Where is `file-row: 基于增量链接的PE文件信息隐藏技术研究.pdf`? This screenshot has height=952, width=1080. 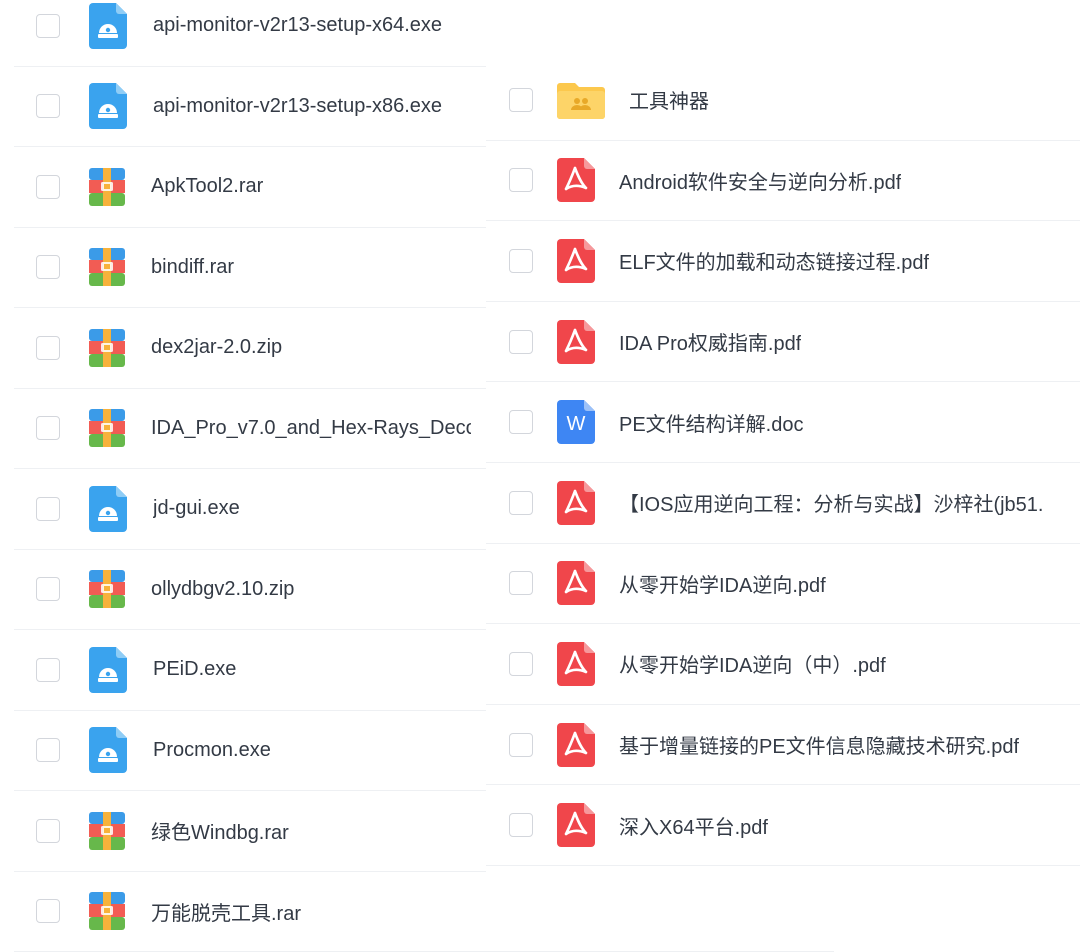 file-row: 基于增量链接的PE文件信息隐藏技术研究.pdf is located at coordinates (783, 745).